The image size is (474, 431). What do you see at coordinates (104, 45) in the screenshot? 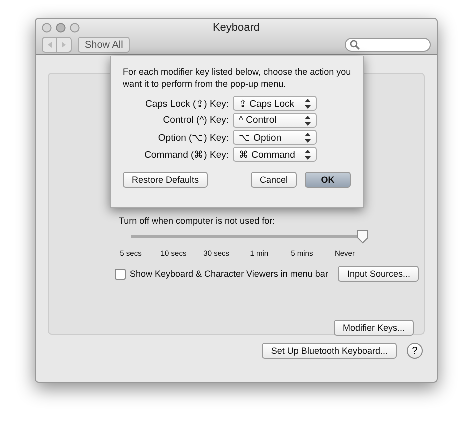
I see `show-all-button: Show All` at bounding box center [104, 45].